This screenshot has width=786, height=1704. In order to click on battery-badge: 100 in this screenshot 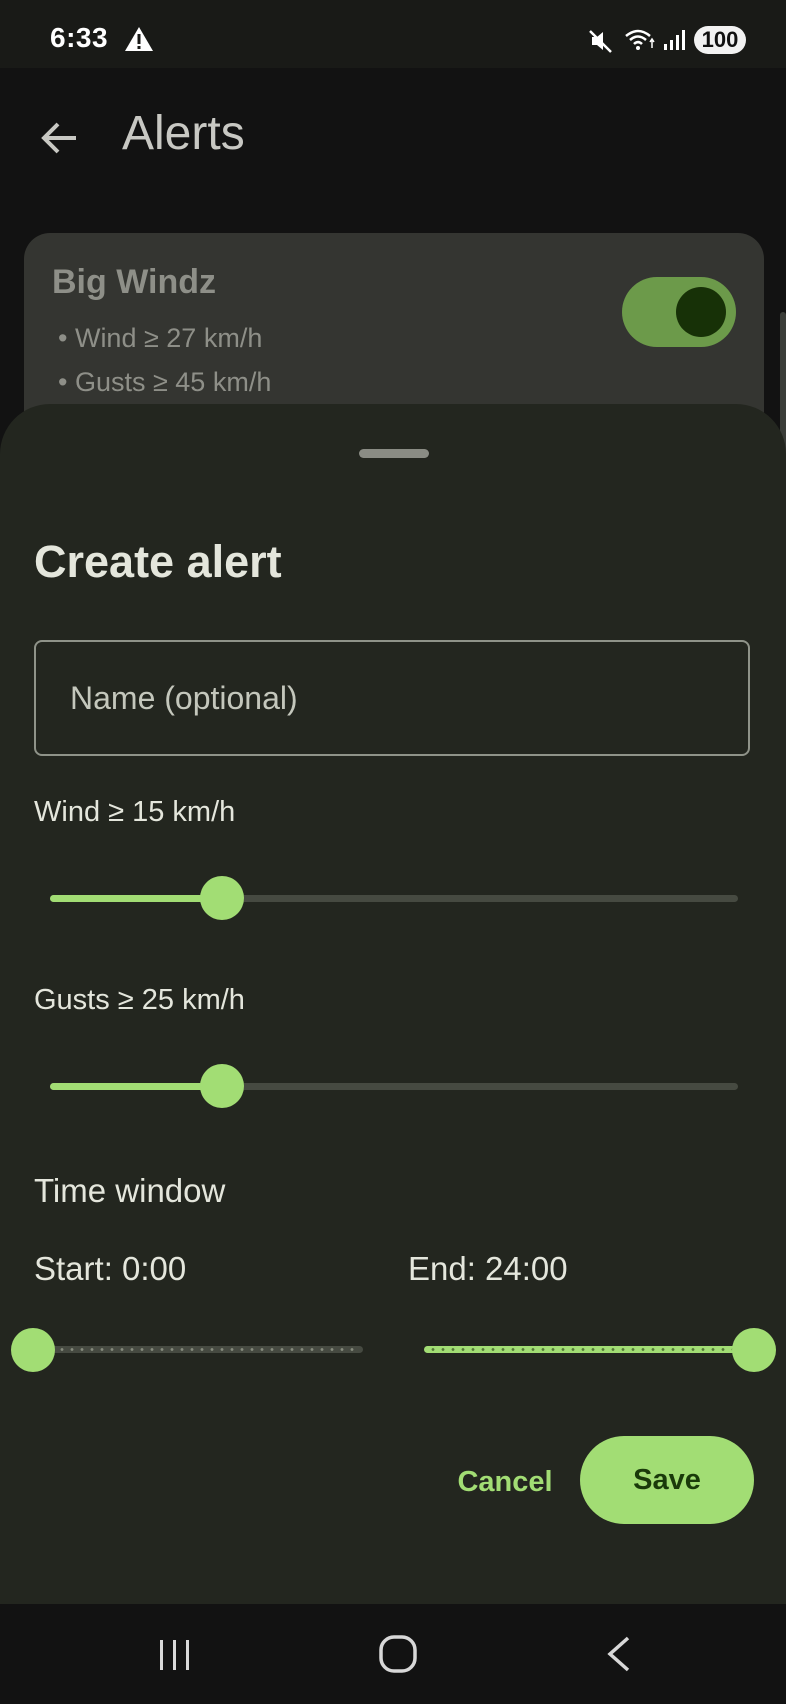, I will do `click(720, 40)`.